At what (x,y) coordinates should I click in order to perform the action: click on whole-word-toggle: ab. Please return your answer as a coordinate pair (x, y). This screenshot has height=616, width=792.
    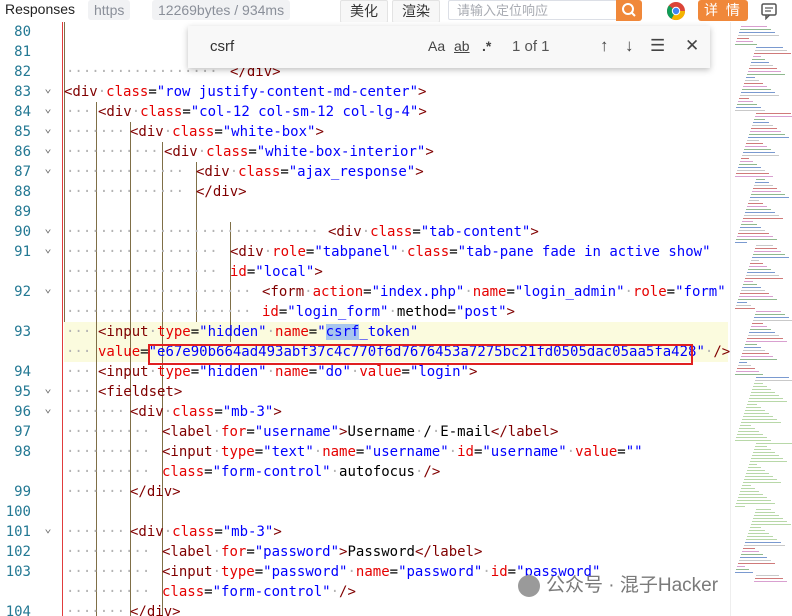
    Looking at the image, I should click on (462, 46).